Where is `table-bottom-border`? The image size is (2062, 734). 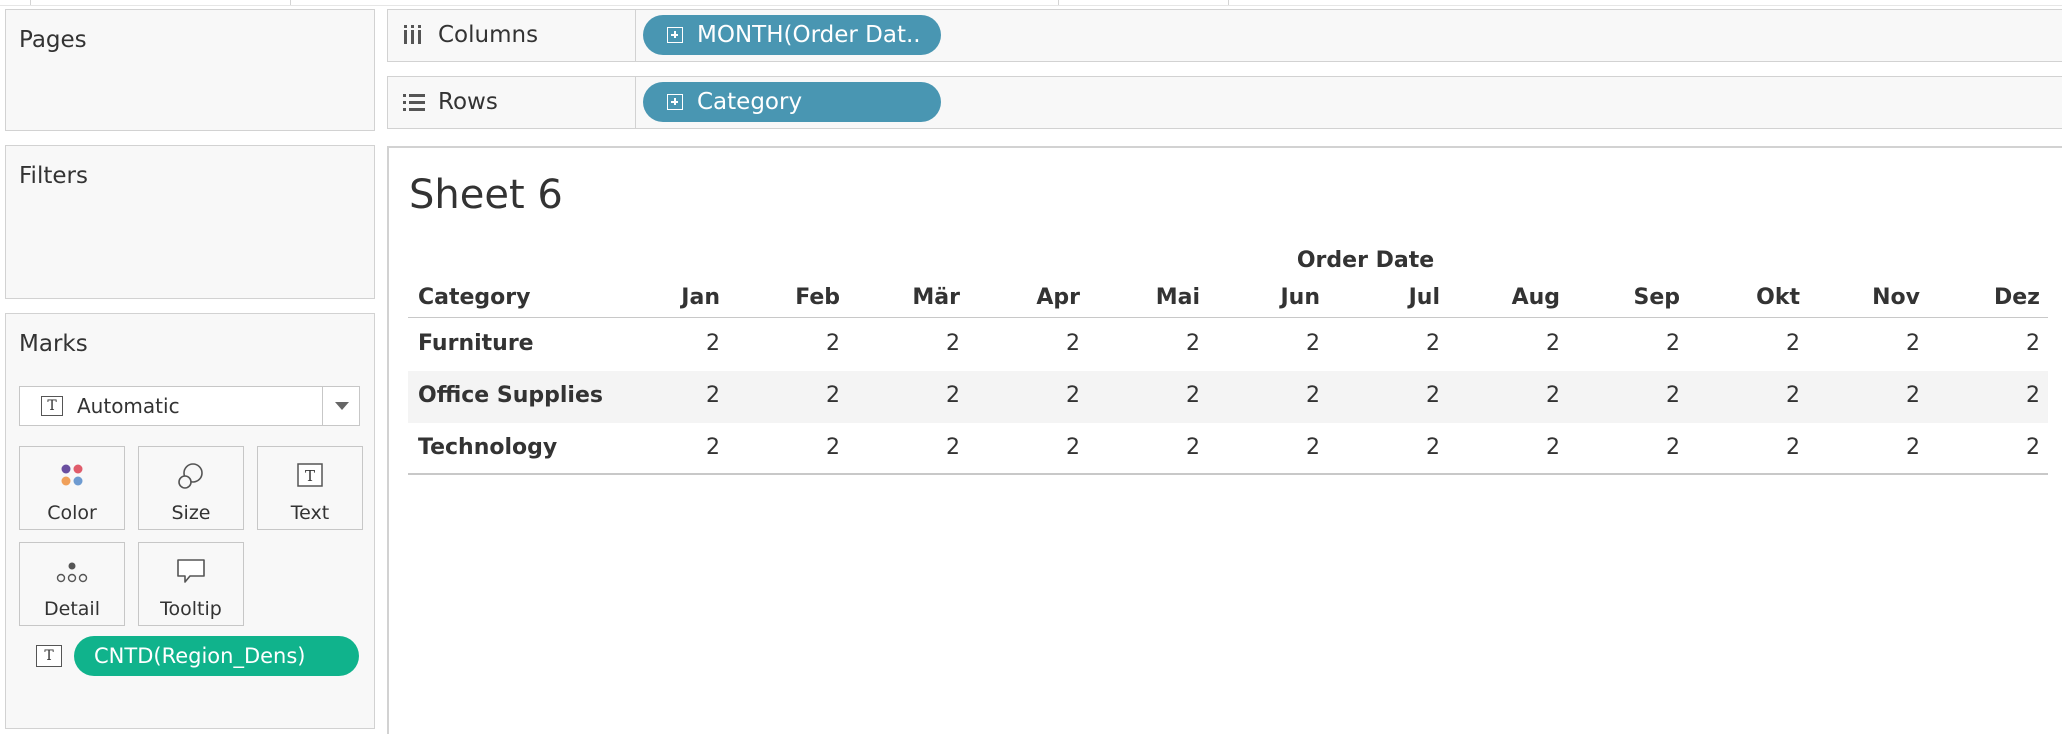 table-bottom-border is located at coordinates (1228, 474).